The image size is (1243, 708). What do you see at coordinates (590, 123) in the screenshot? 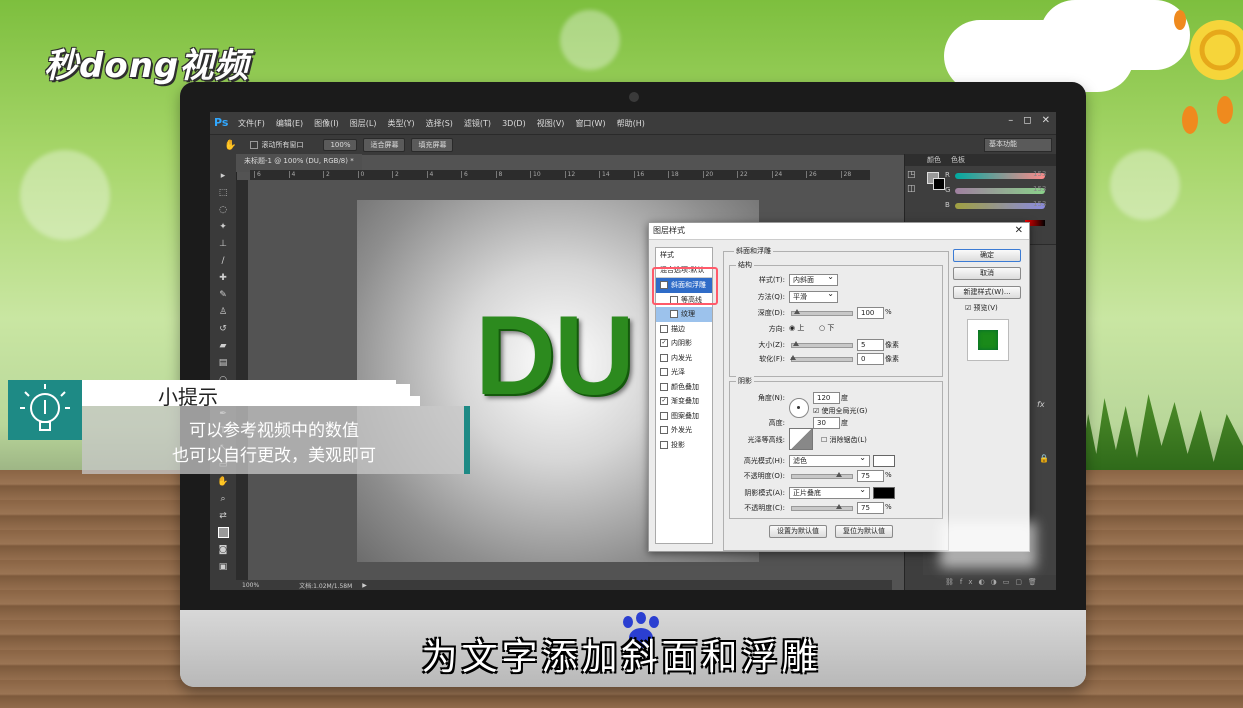
I see `menu-window: 窗口(W)` at bounding box center [590, 123].